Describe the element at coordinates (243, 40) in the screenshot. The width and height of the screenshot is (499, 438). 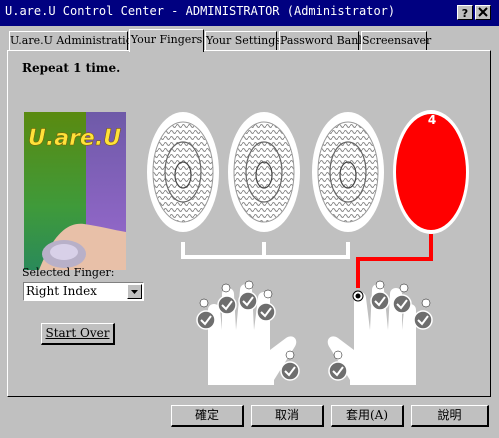
I see `tab-your-settings: Your Settings` at that location.